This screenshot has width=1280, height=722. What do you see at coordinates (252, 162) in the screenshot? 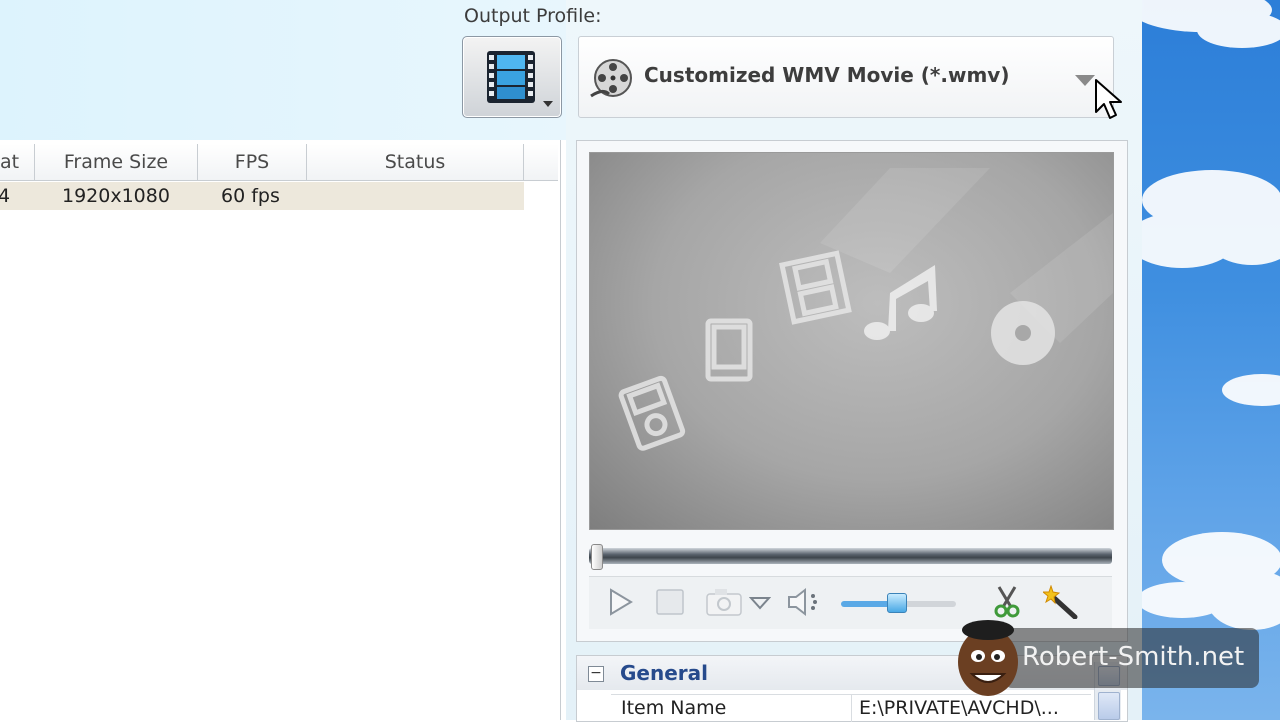
I see `column-fps: FPS` at bounding box center [252, 162].